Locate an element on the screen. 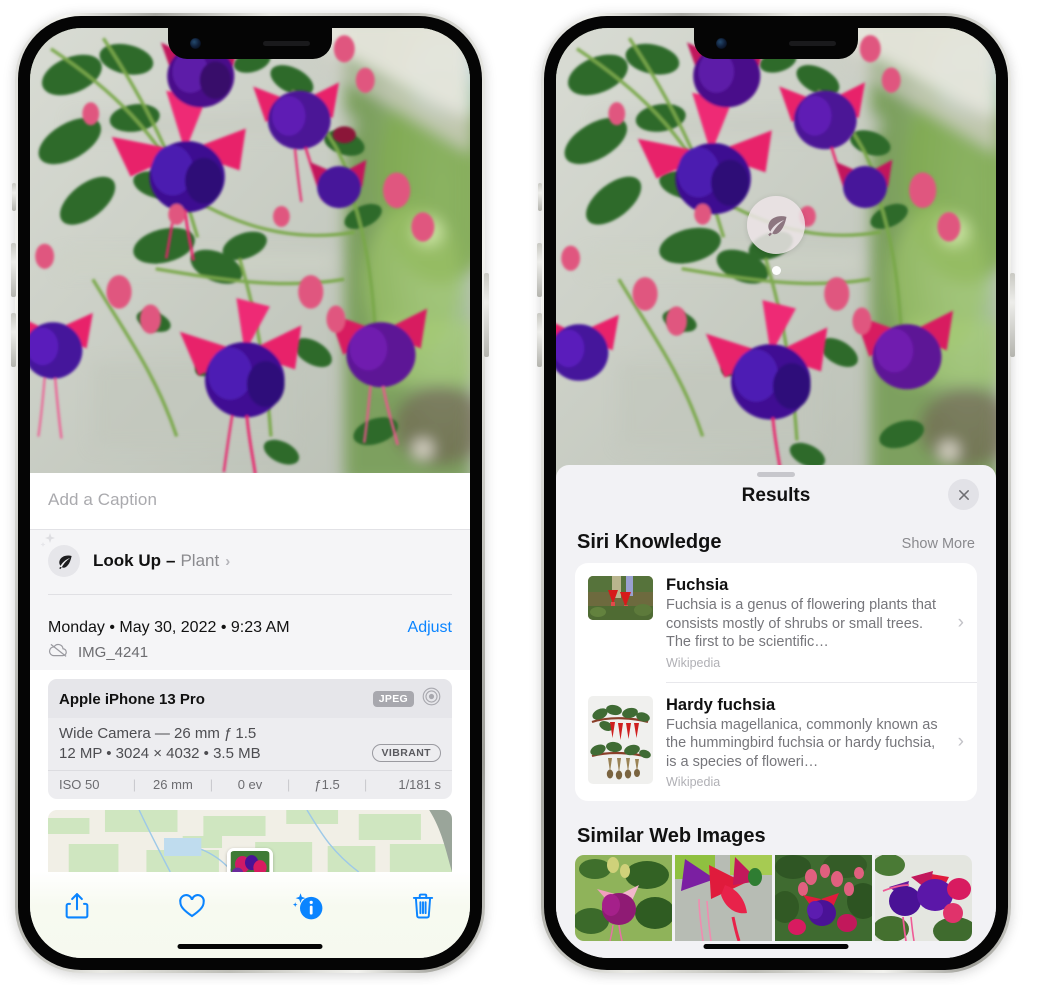  favorite-button is located at coordinates (192, 906).